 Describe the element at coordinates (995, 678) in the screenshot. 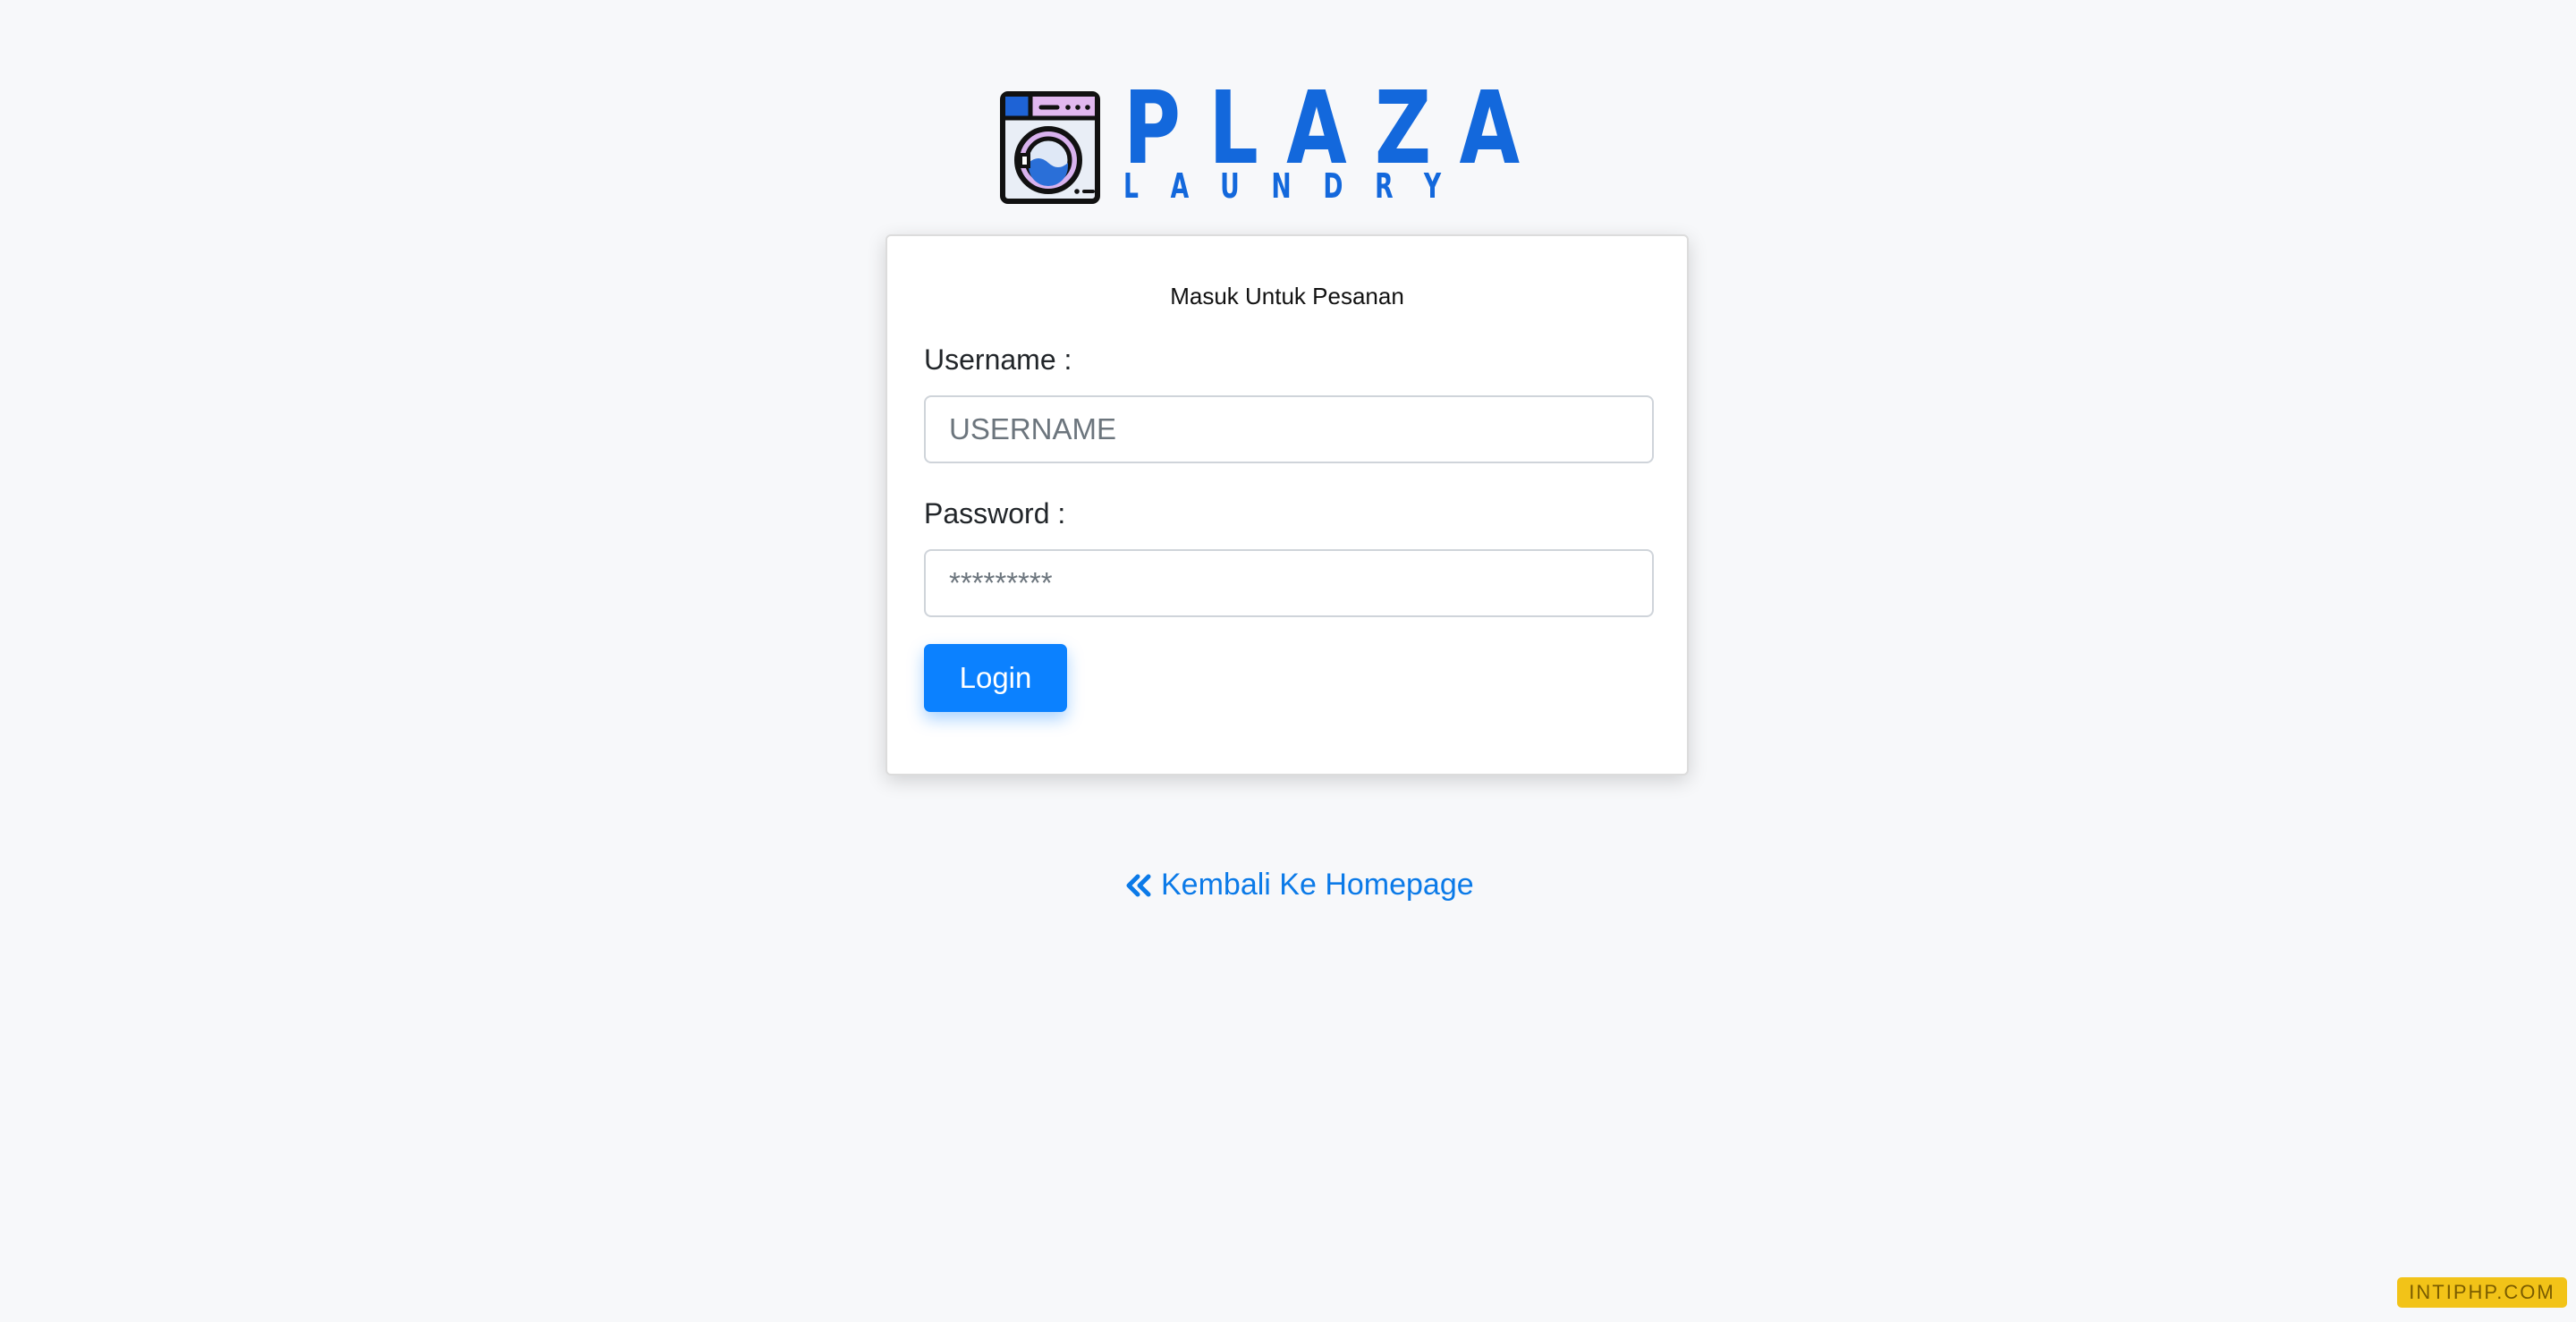

I see `login-button: Login` at that location.